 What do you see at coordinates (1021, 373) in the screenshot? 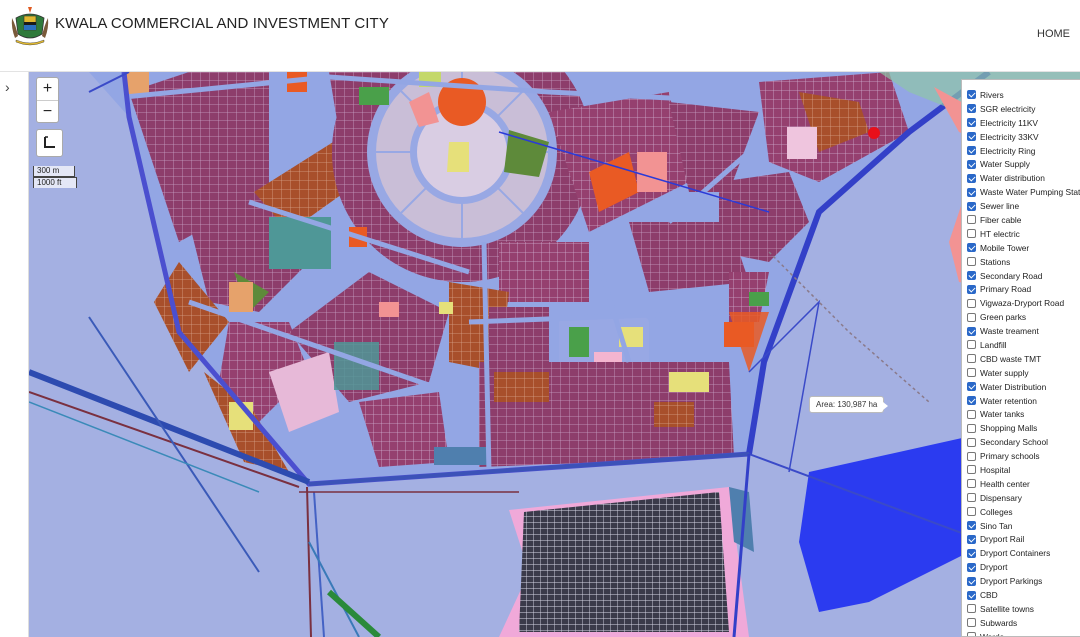
I see `layer-item: Water supply` at bounding box center [1021, 373].